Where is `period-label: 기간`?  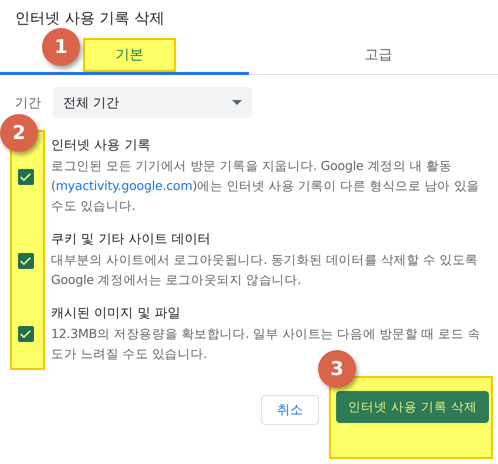
period-label: 기간 is located at coordinates (28, 103).